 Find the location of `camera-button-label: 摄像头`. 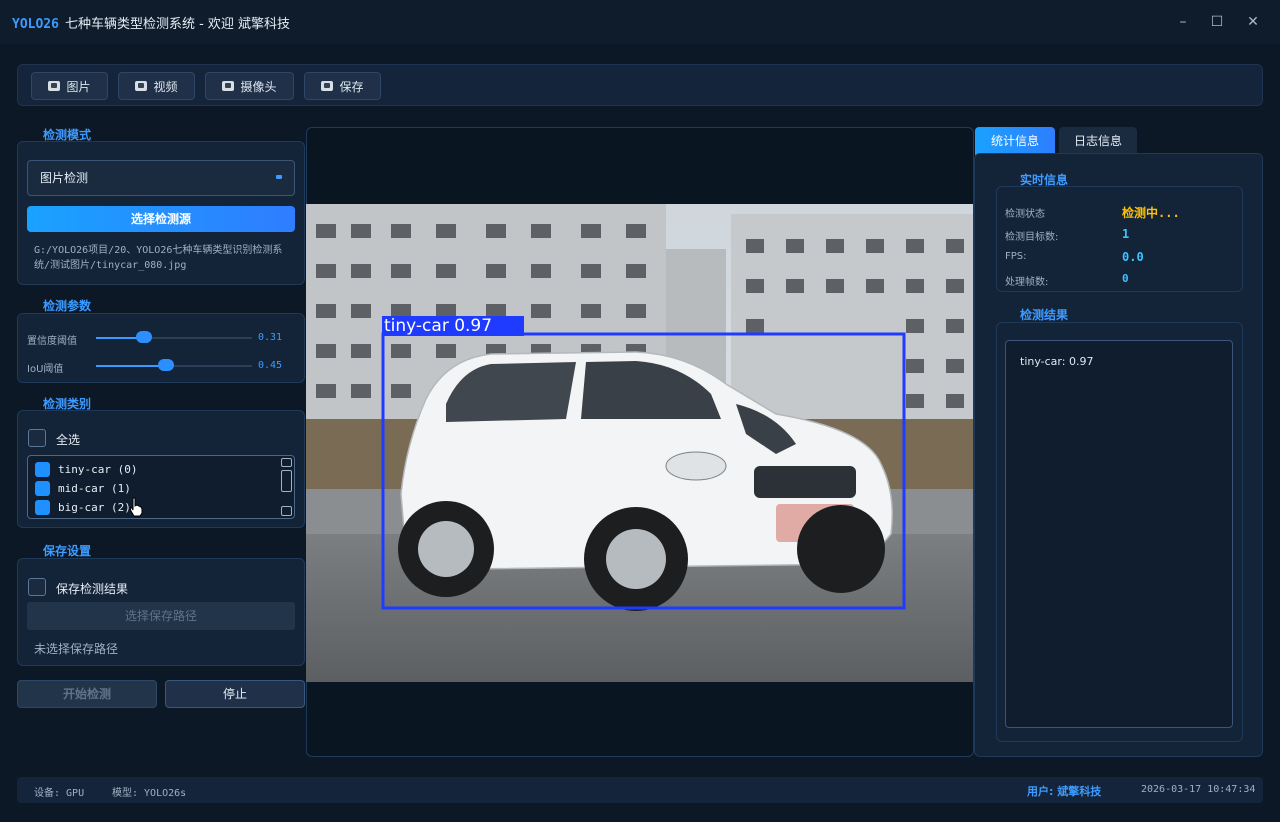

camera-button-label: 摄像头 is located at coordinates (258, 86).